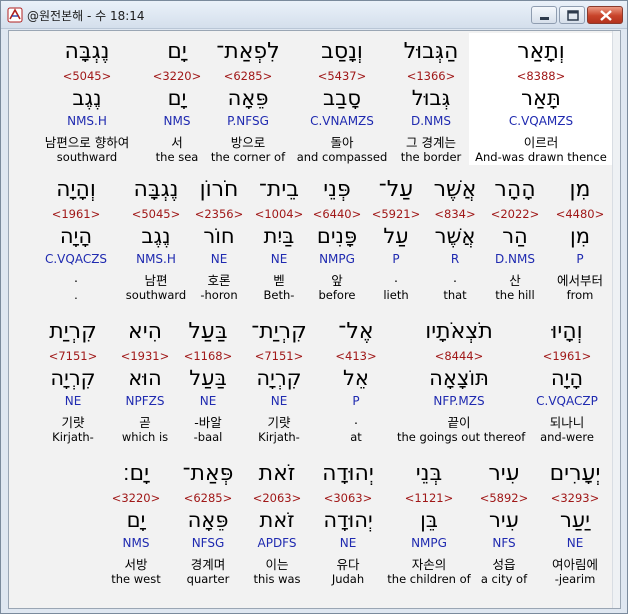 The image size is (628, 614). I want to click on hebrew-word: בְּנֵי, so click(429, 473).